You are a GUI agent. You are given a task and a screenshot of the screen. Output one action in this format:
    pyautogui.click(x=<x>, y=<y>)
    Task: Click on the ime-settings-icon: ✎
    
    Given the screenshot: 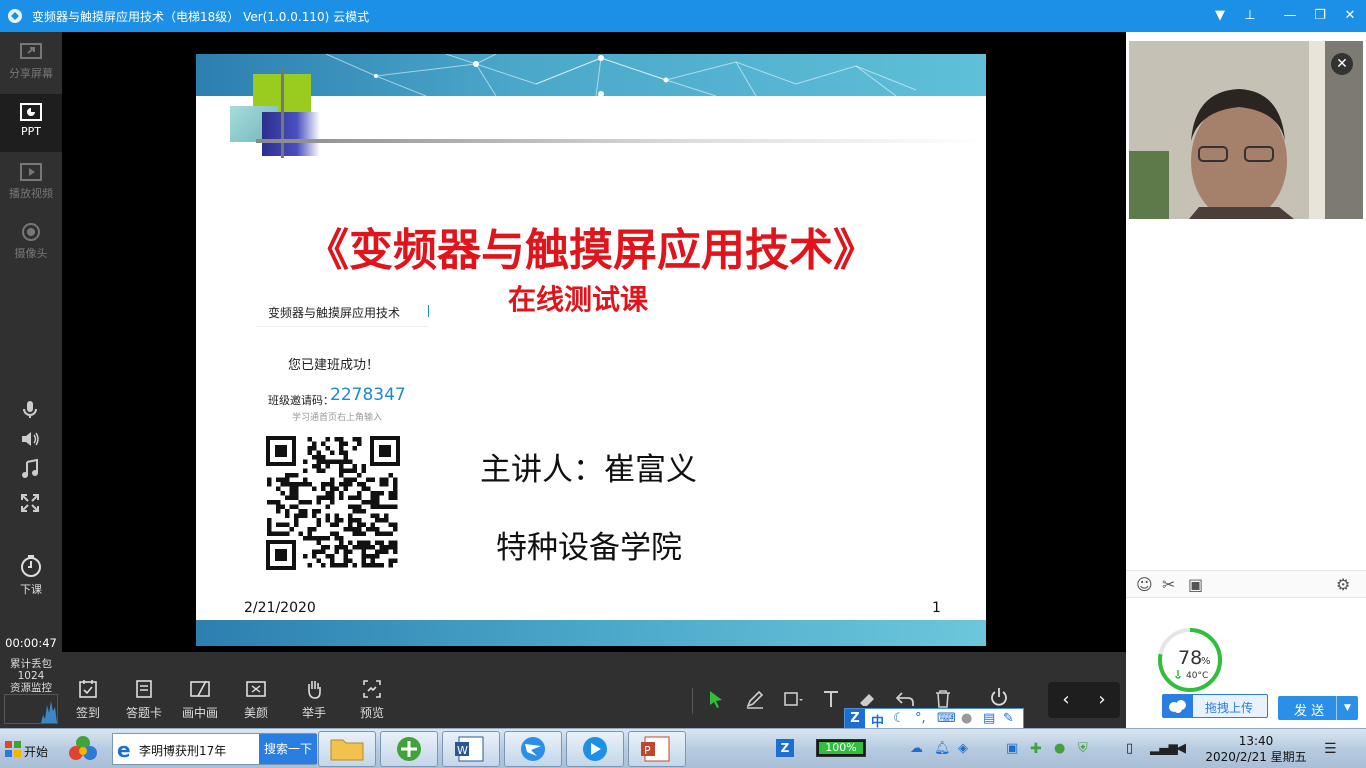 What is the action you would take?
    pyautogui.click(x=1008, y=718)
    